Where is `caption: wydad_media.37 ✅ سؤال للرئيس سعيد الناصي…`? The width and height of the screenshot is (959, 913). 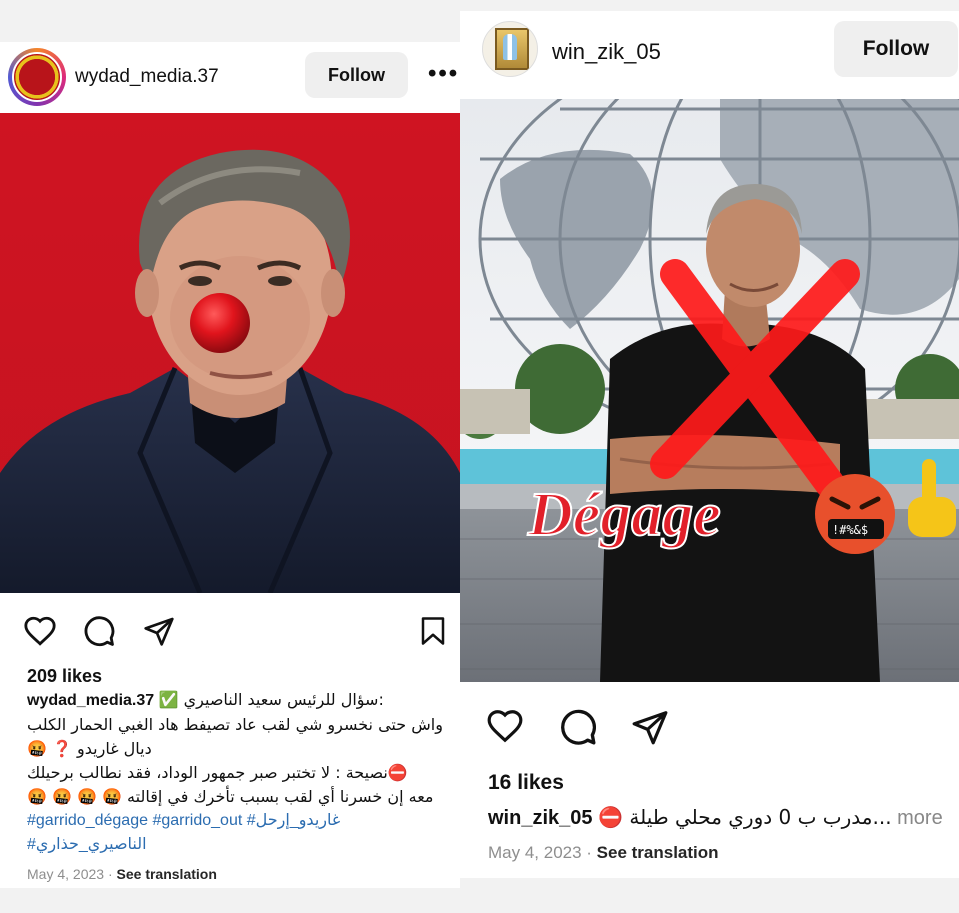 caption: wydad_media.37 ✅ سؤال للرئيس سعيد الناصي… is located at coordinates (239, 772).